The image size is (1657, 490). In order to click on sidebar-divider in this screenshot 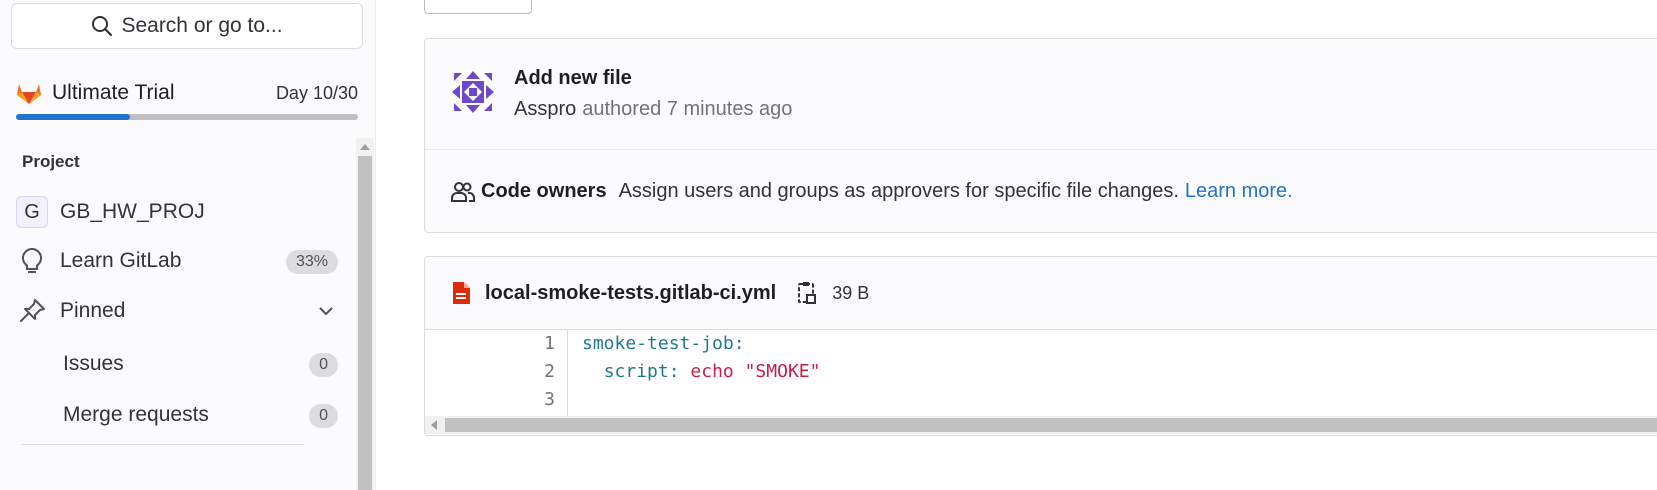, I will do `click(163, 444)`.